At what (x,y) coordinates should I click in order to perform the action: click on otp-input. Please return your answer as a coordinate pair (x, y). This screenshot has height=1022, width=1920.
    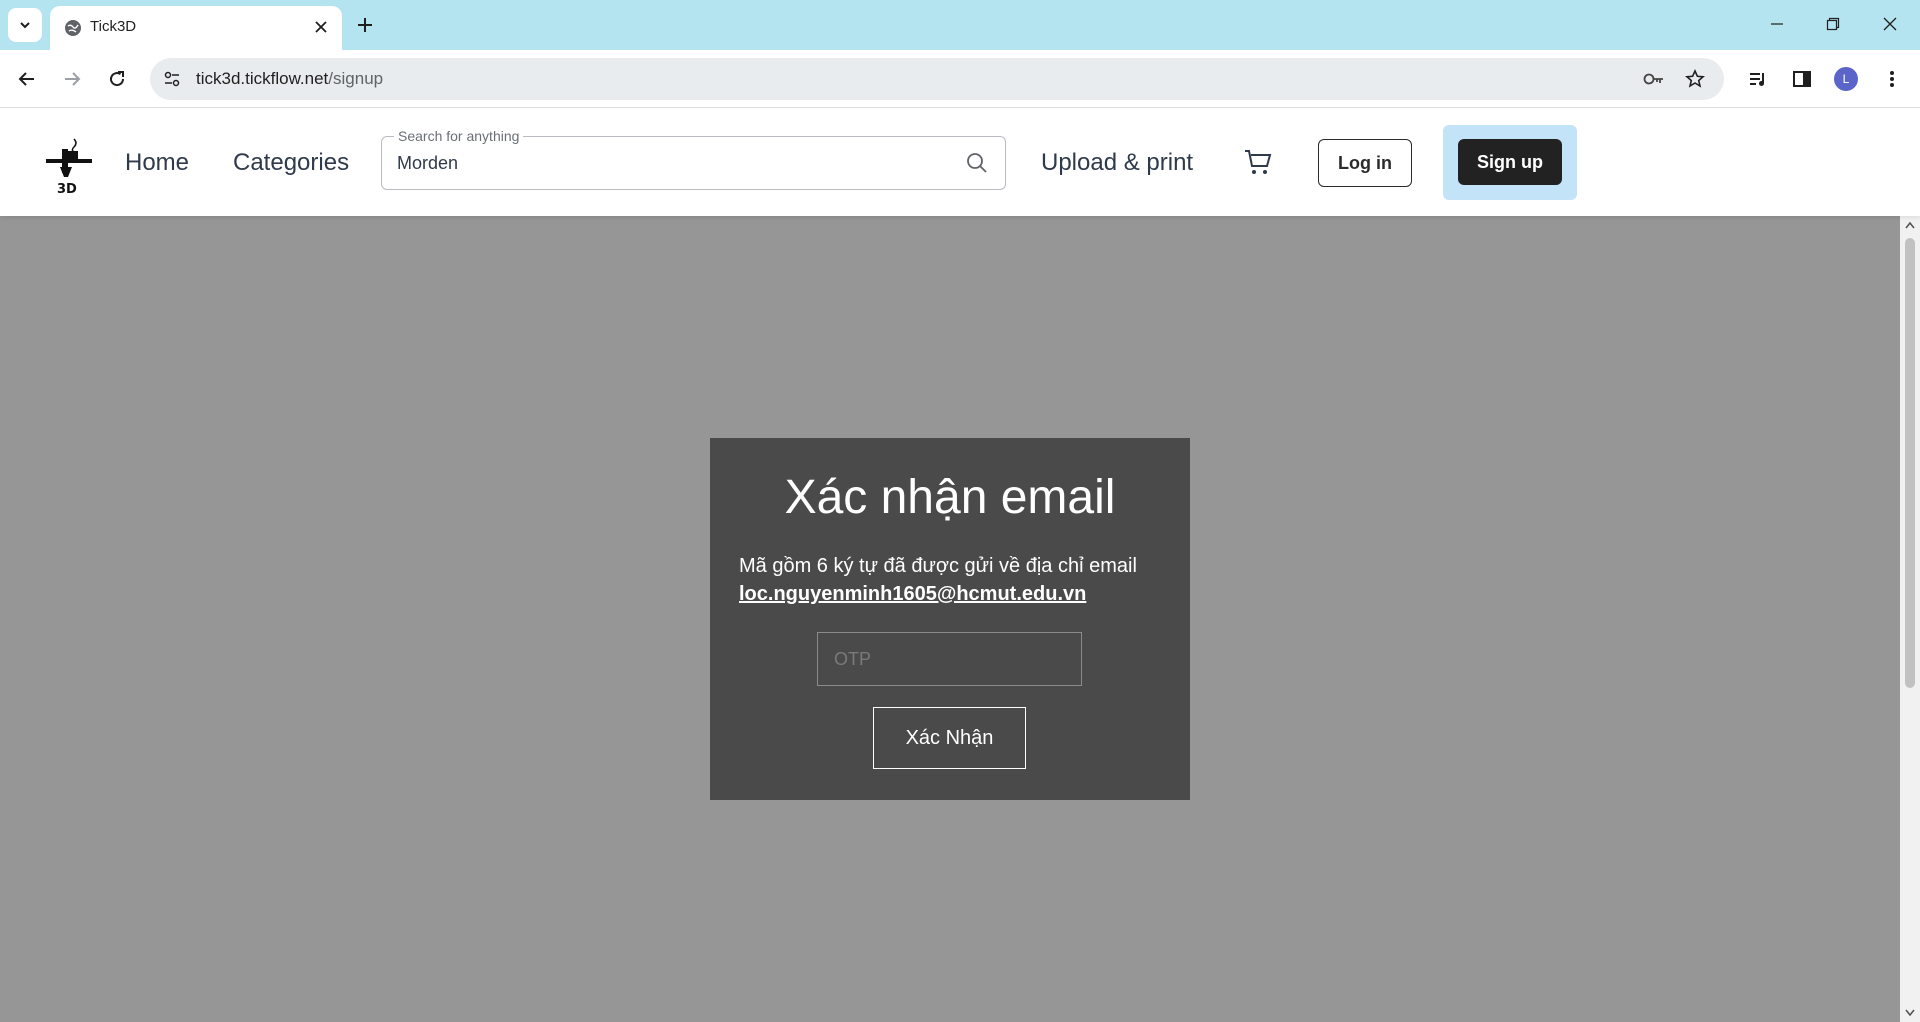
    Looking at the image, I should click on (949, 659).